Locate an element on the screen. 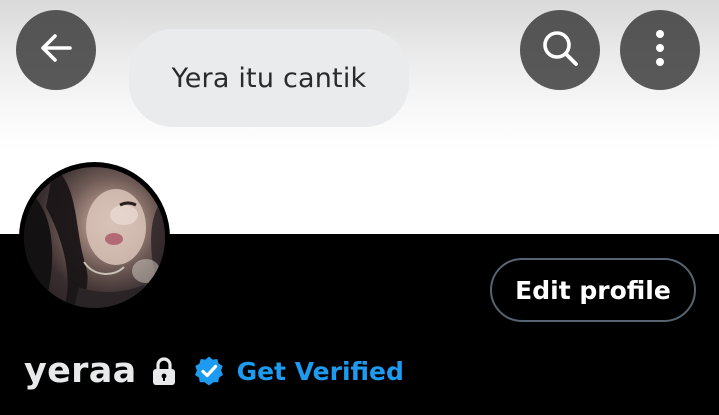 This screenshot has height=415, width=719. search-button is located at coordinates (560, 50).